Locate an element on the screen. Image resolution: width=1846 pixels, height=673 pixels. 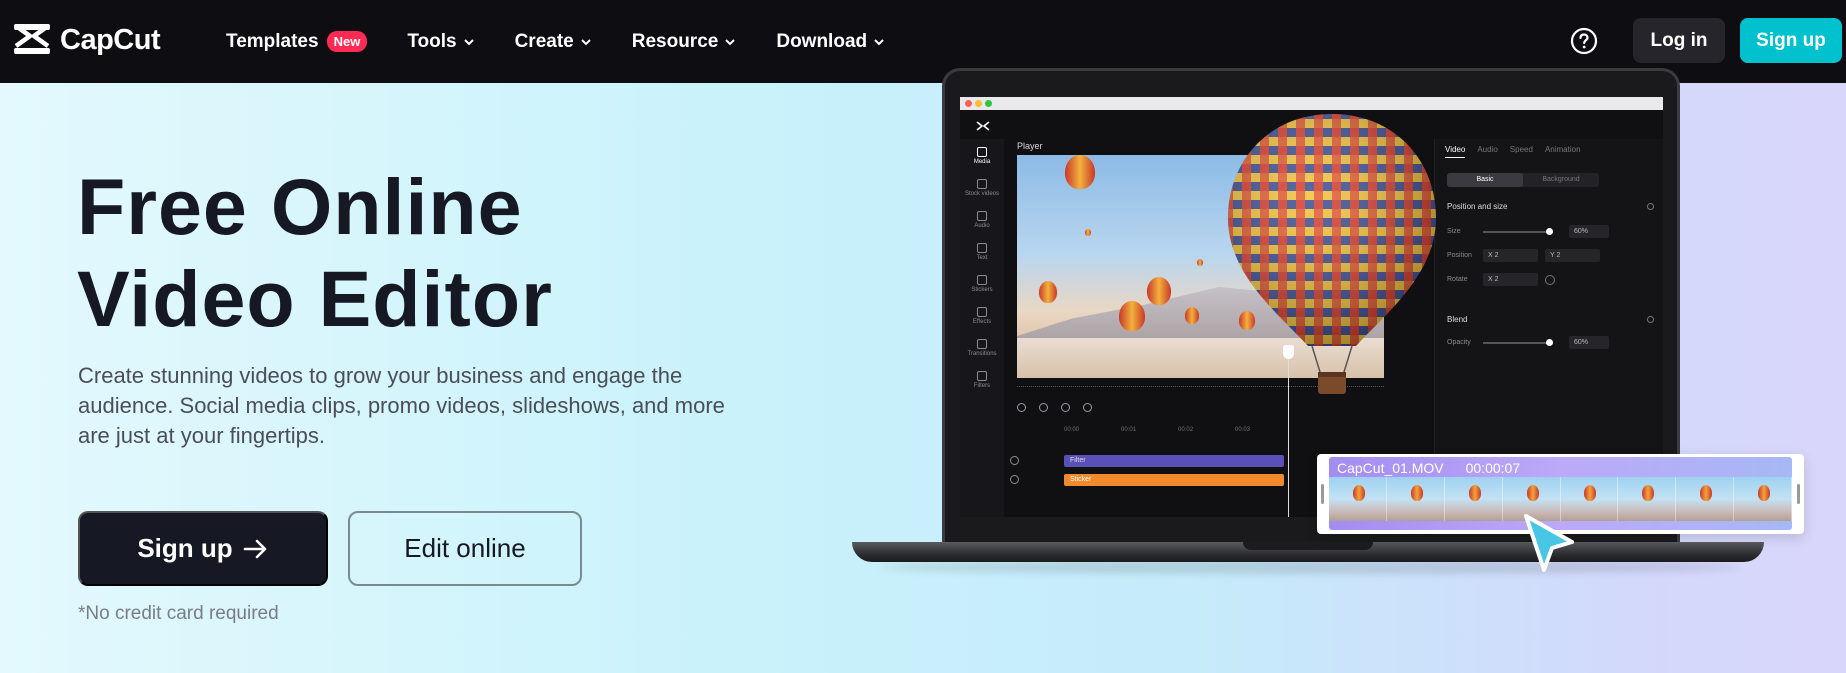
minimize-dot-icon is located at coordinates (978, 103).